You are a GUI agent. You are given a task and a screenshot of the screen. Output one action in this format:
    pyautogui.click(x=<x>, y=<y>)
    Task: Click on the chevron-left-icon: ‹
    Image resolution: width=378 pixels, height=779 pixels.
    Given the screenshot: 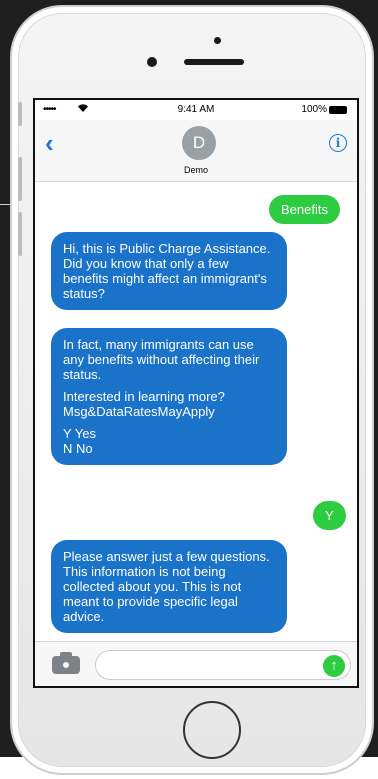 What is the action you would take?
    pyautogui.click(x=49, y=143)
    